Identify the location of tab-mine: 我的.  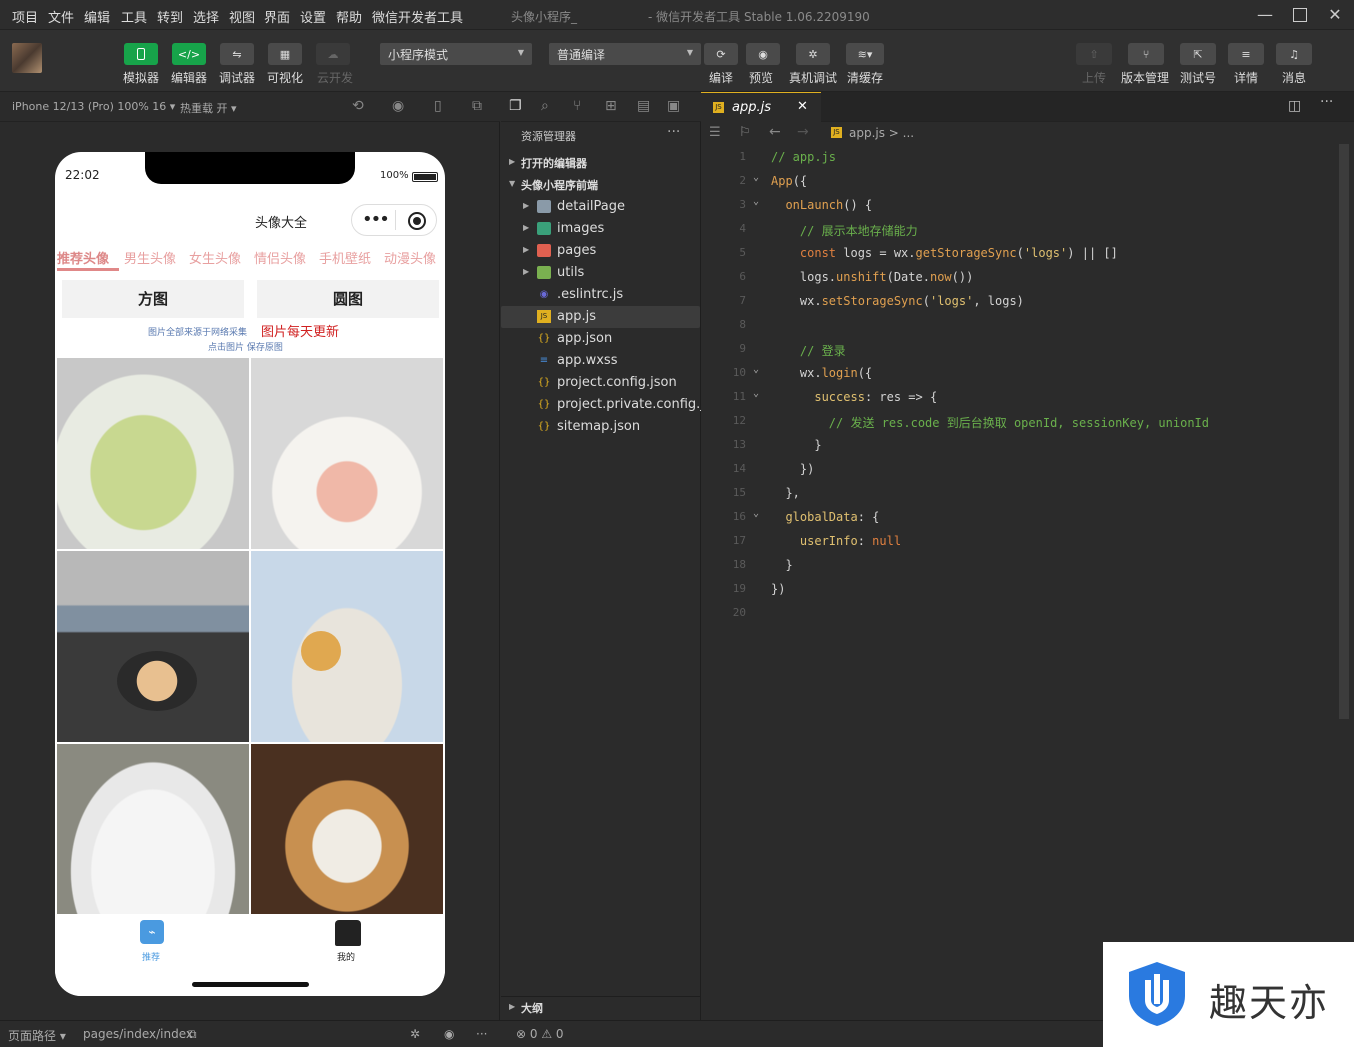
(346, 956).